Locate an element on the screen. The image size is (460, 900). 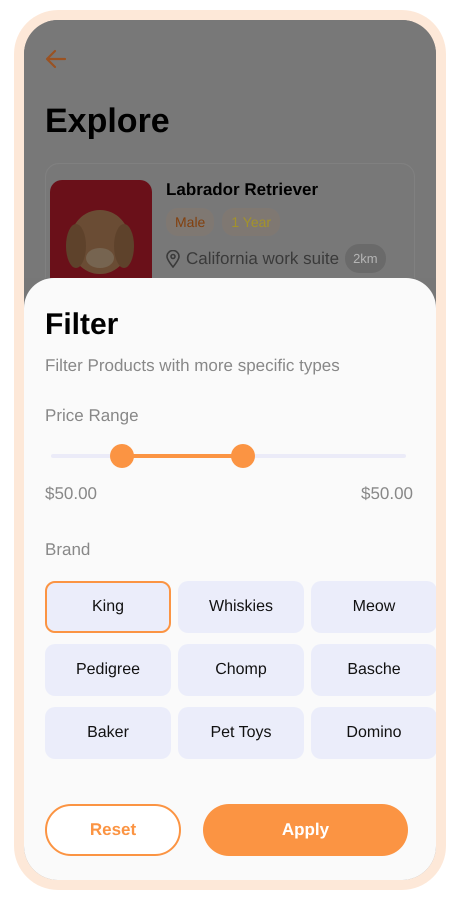
tag: 1 Year is located at coordinates (251, 222).